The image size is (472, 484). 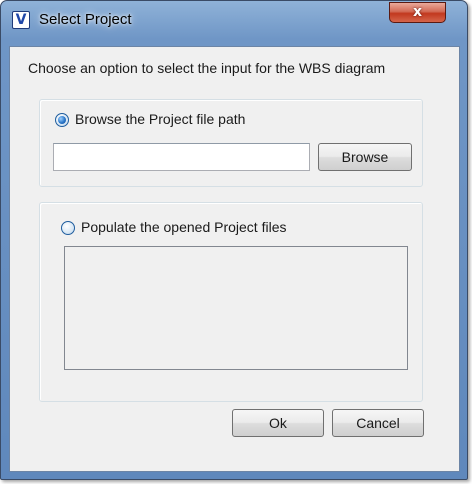 I want to click on browse-group: Browse the Project file path Browse, so click(x=231, y=143).